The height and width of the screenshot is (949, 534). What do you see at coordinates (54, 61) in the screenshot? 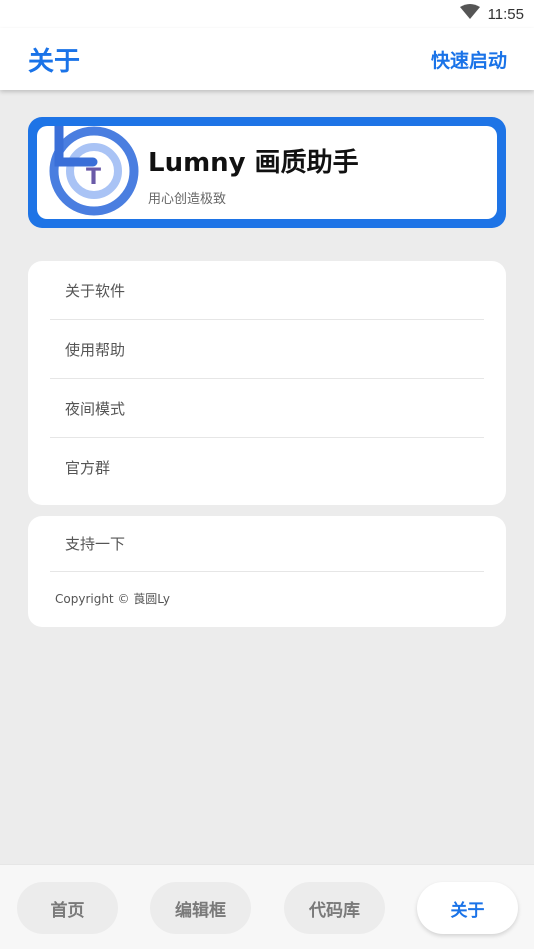
I see `page-title: 关于` at bounding box center [54, 61].